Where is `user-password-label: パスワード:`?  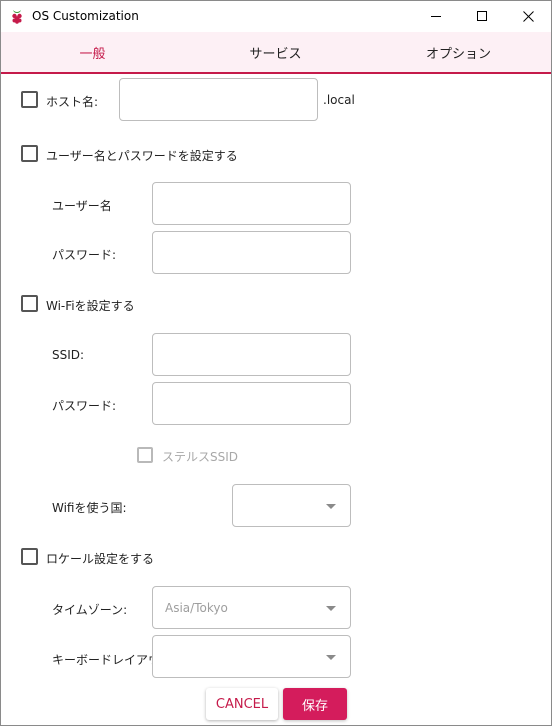
user-password-label: パスワード: is located at coordinates (84, 255).